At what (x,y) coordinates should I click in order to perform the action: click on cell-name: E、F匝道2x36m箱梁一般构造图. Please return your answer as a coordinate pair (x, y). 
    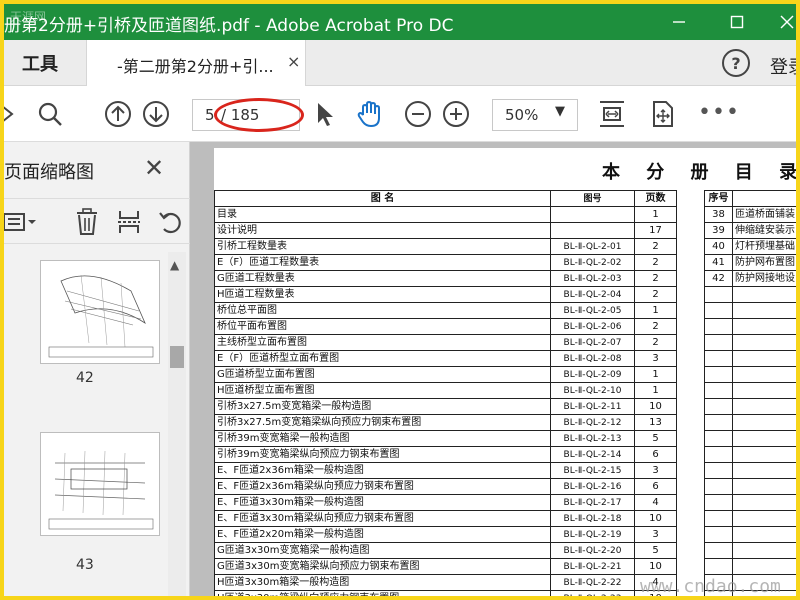
    Looking at the image, I should click on (382, 470).